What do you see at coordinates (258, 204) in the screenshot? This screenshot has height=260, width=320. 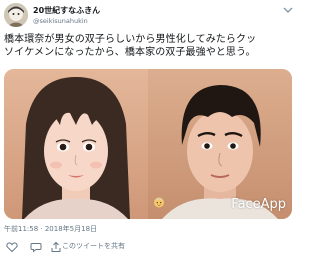 I see `faceapp-watermark: FaceApp` at bounding box center [258, 204].